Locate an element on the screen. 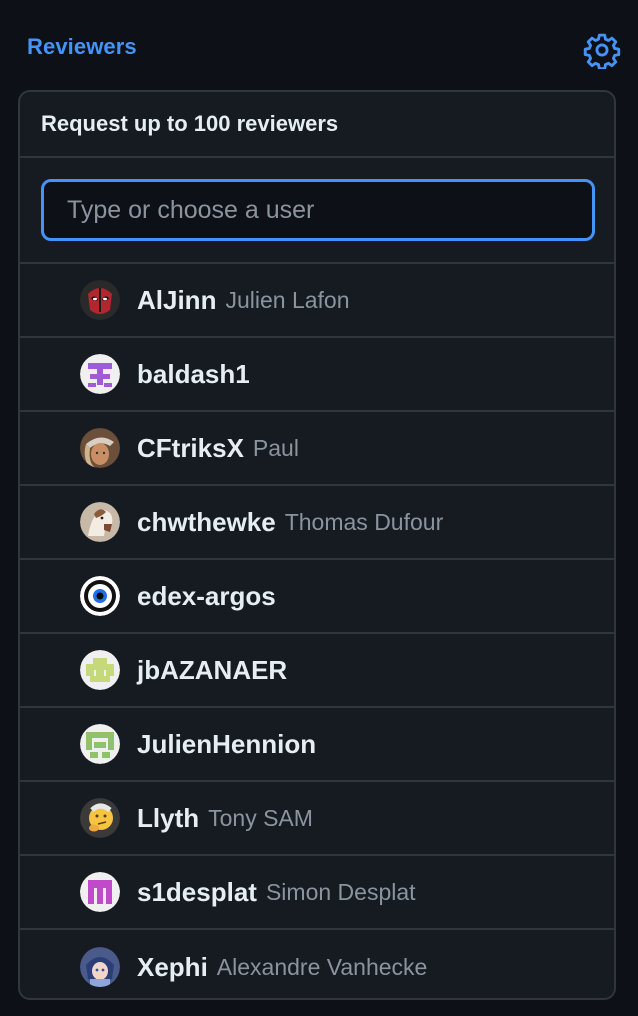  reviewer-item-xephi: Xephi Alexandre Vanhecke is located at coordinates (317, 964).